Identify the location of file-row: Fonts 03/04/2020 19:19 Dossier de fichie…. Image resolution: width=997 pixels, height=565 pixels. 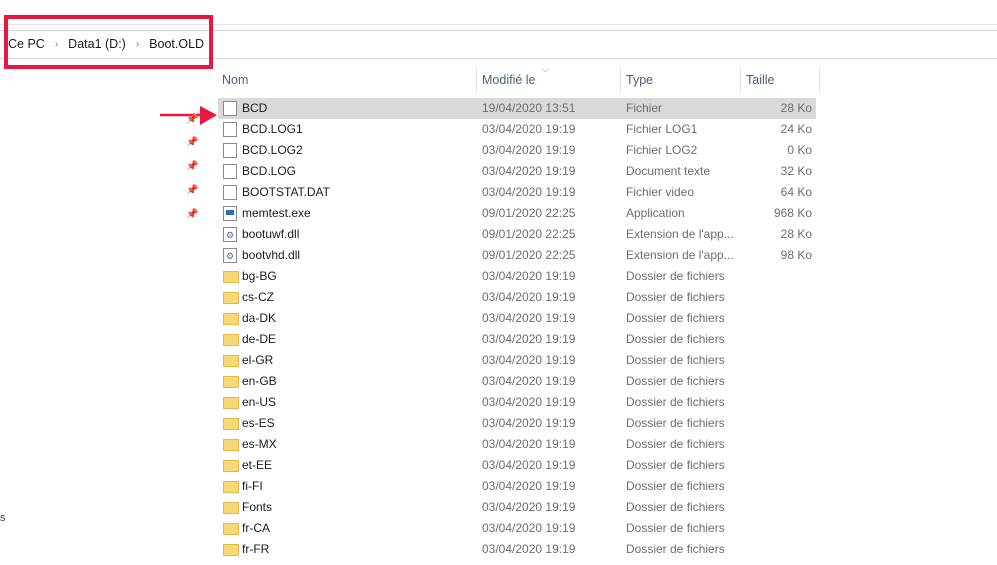
(517, 507).